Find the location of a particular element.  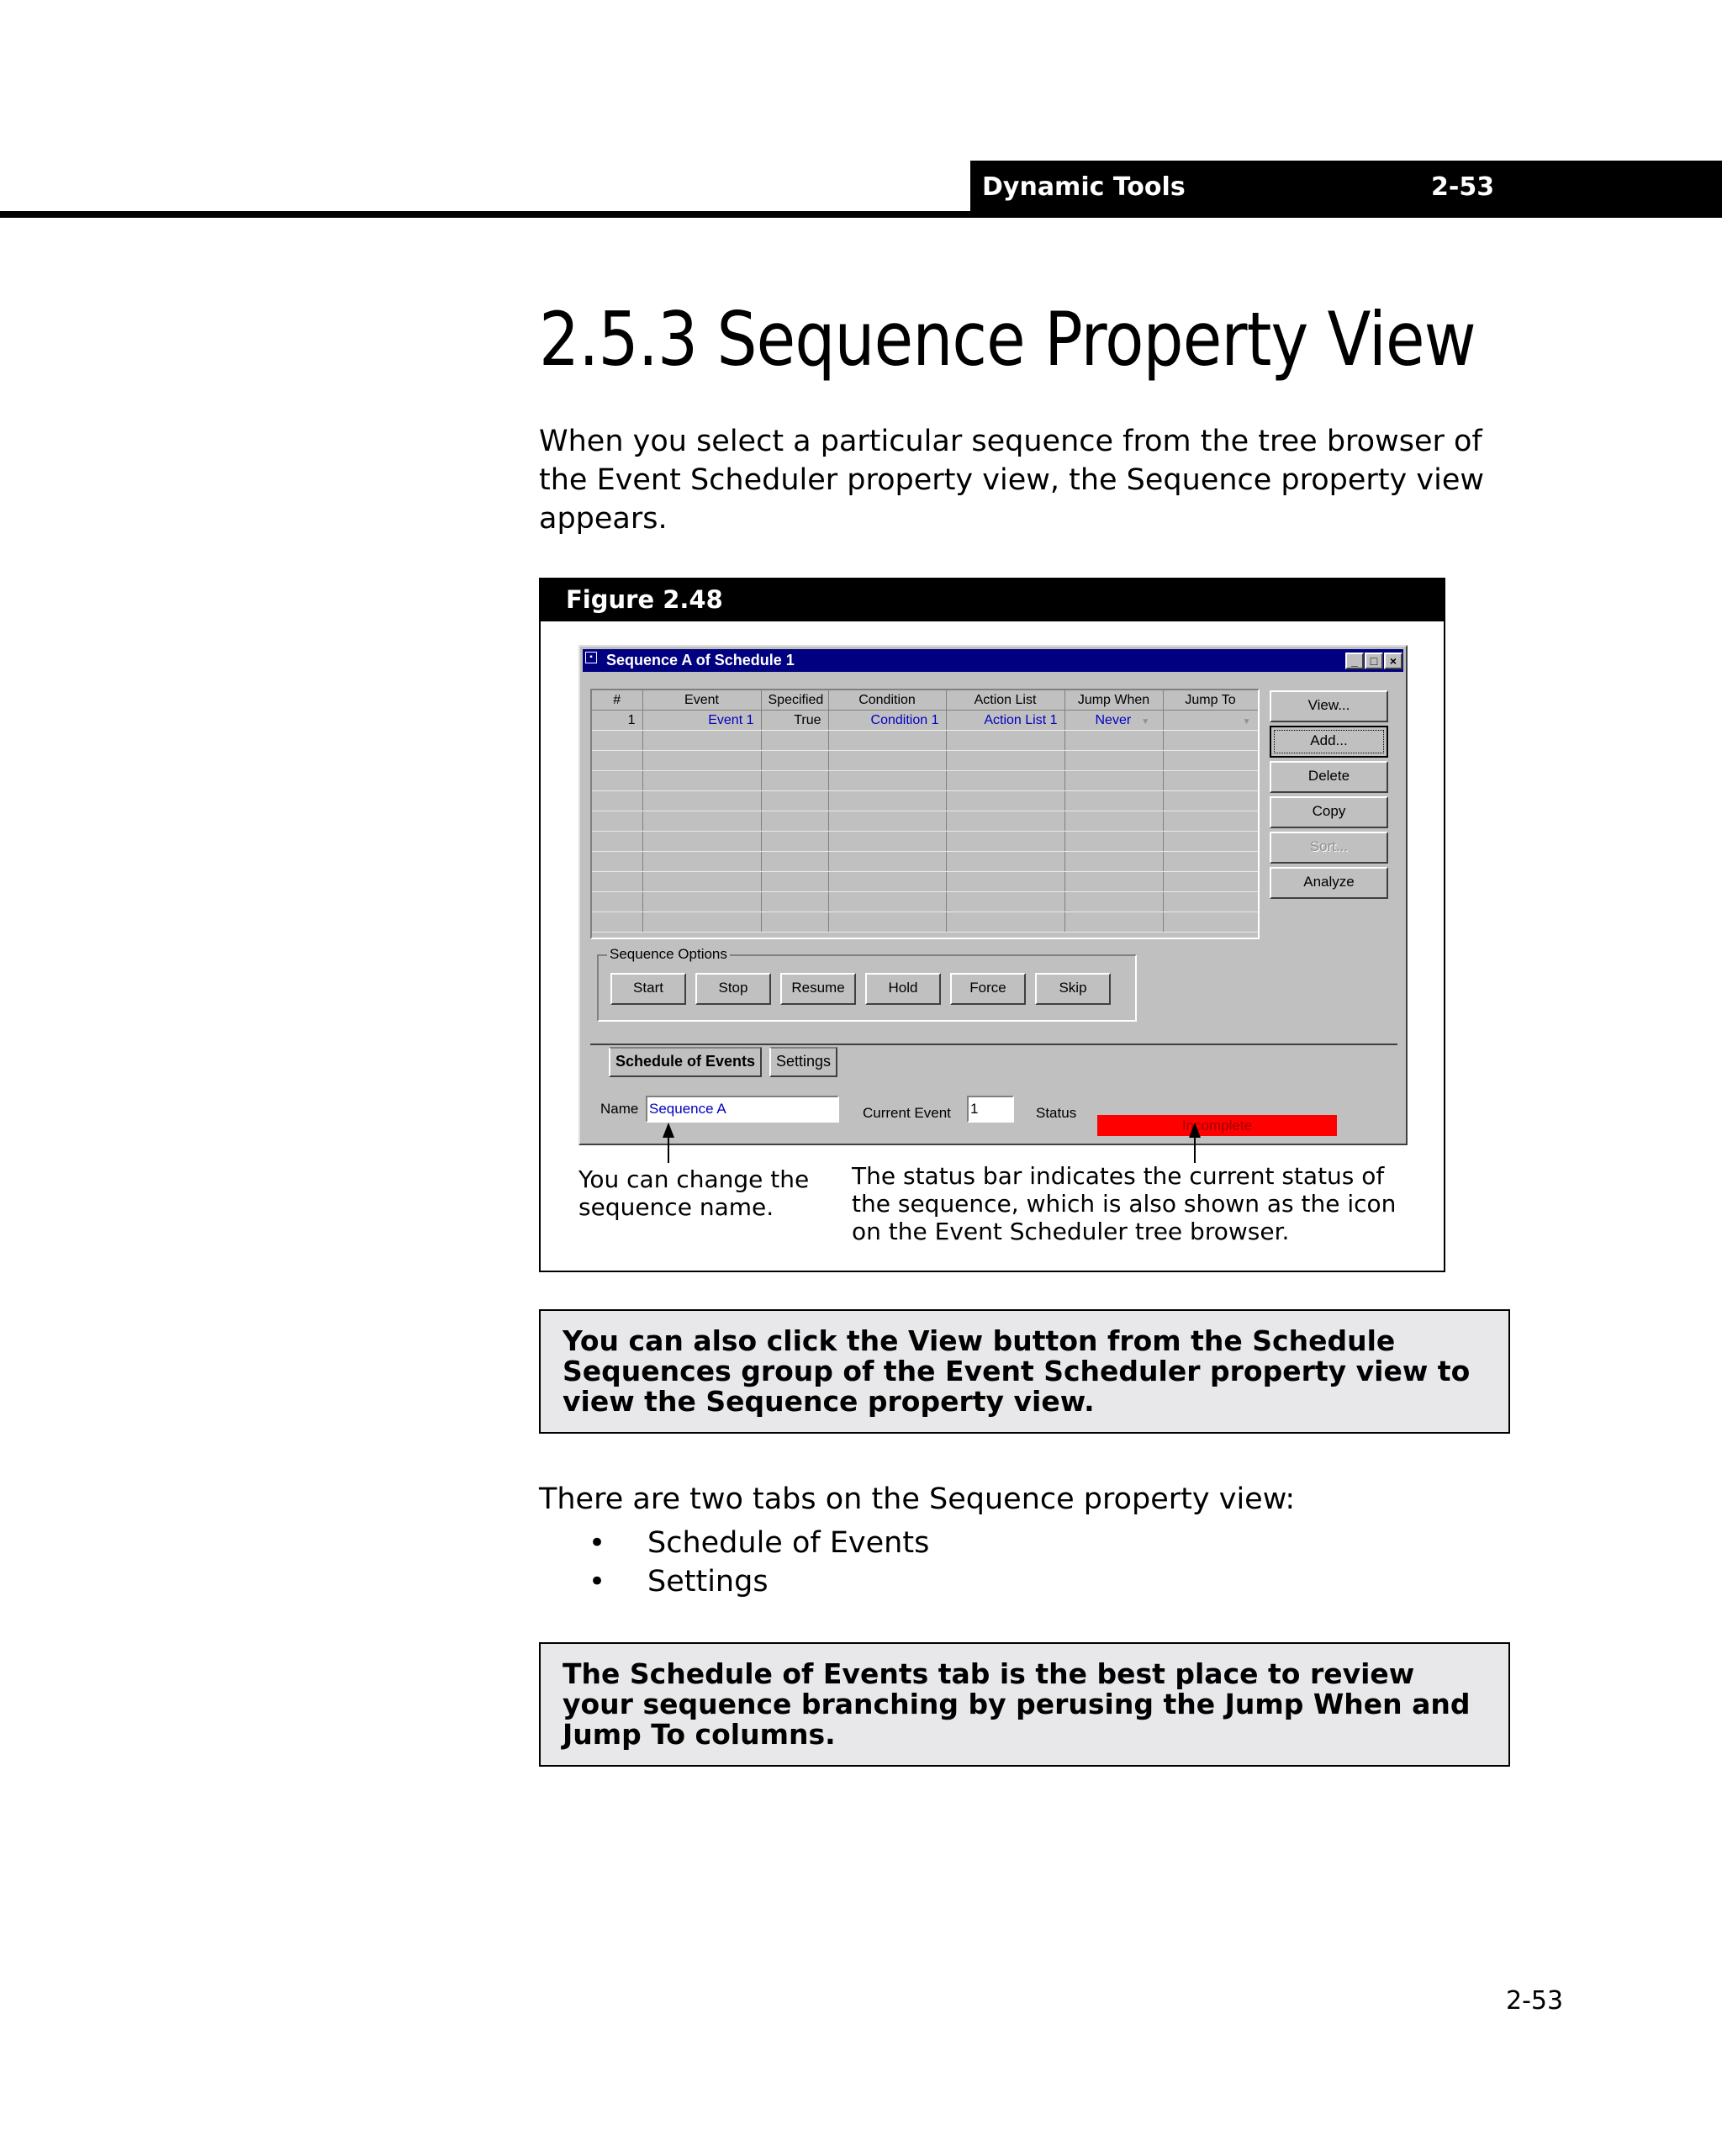

header-page-number: 2-53 is located at coordinates (1463, 187).